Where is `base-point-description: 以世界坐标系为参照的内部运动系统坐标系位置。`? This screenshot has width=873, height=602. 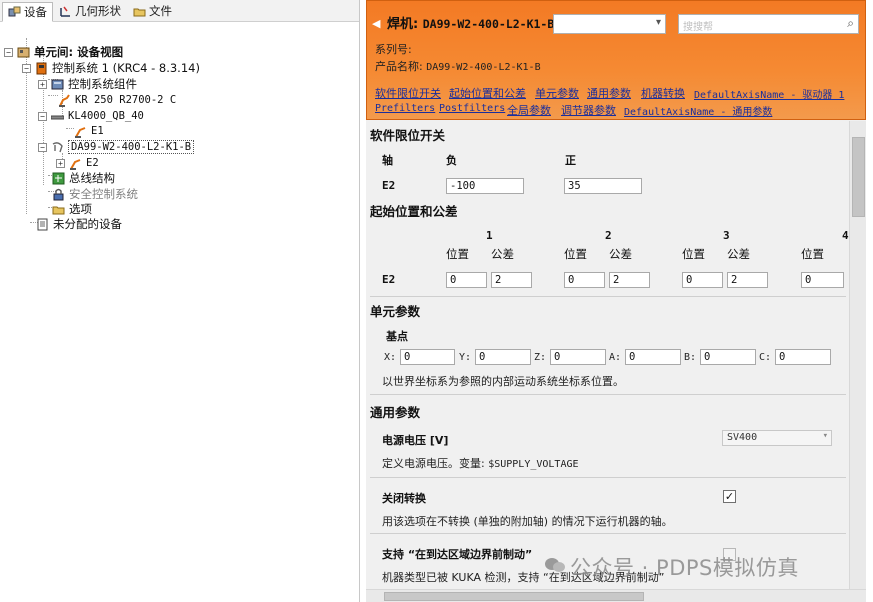 base-point-description: 以世界坐标系为参照的内部运动系统坐标系位置。 is located at coordinates (503, 381).